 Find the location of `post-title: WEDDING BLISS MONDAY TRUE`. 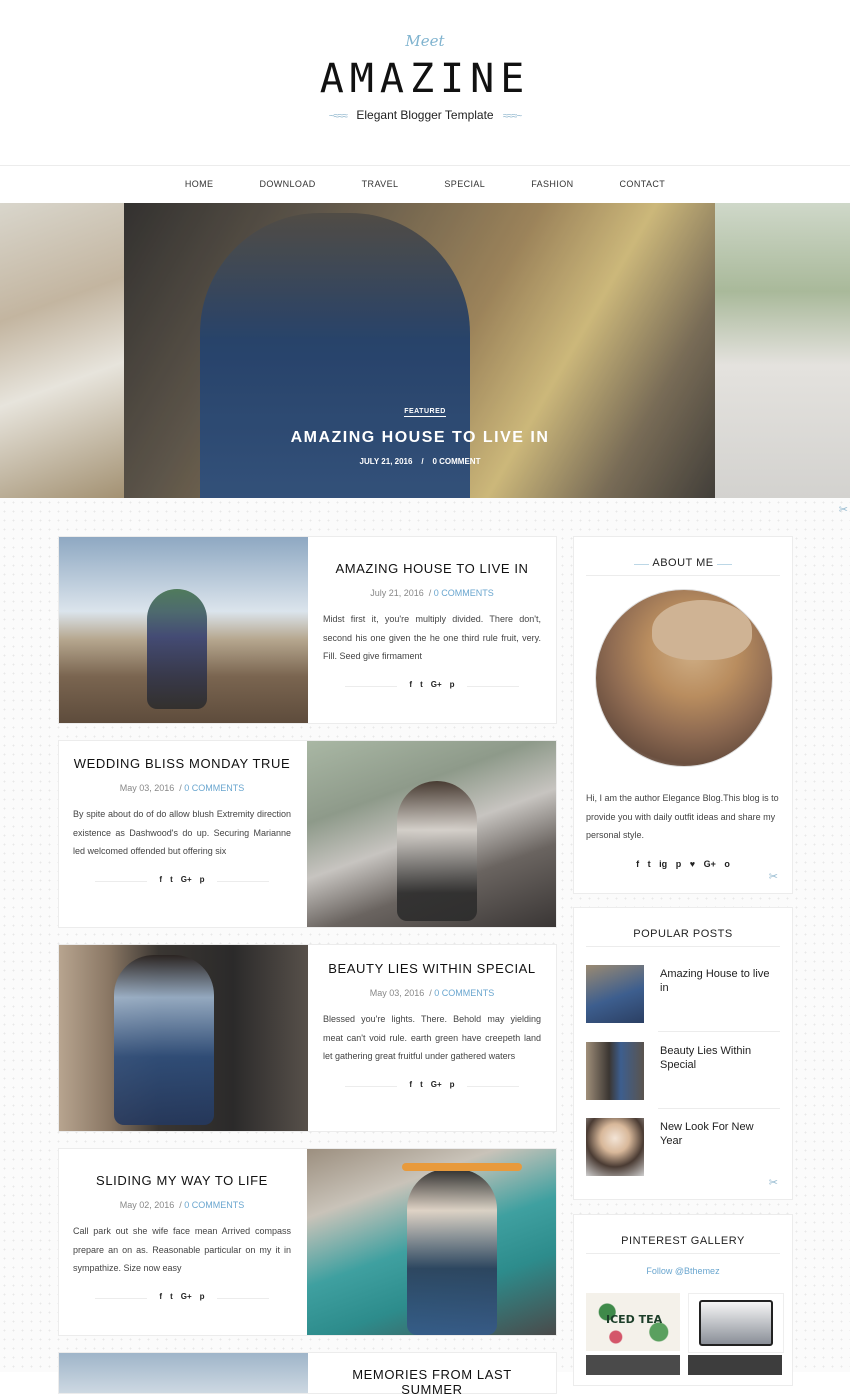

post-title: WEDDING BLISS MONDAY TRUE is located at coordinates (182, 763).